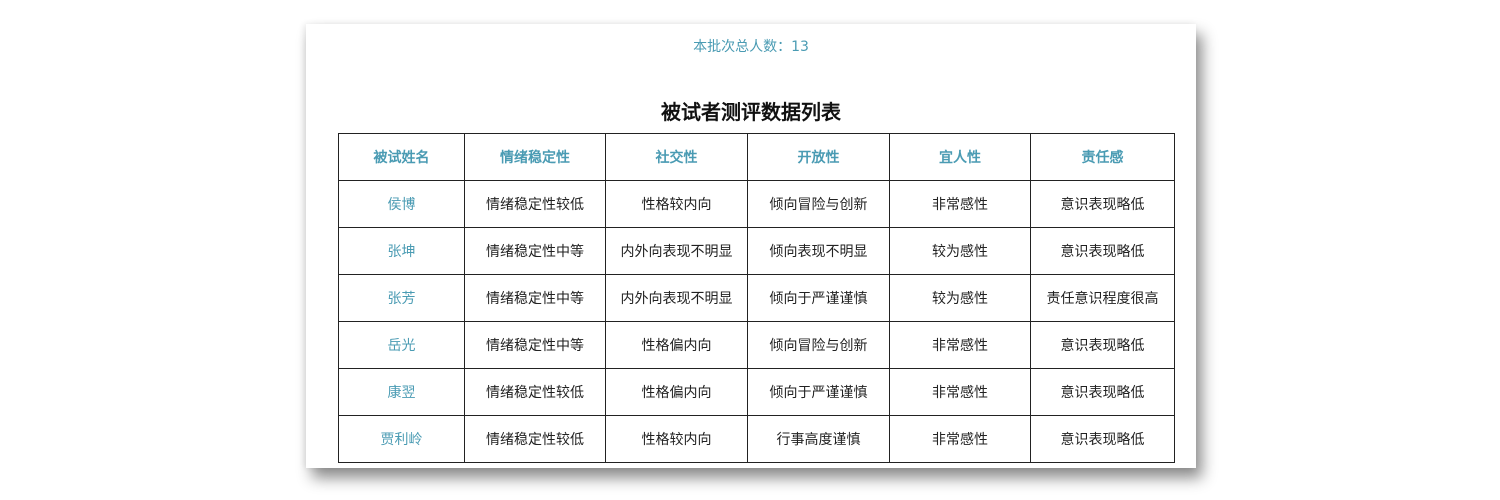 Image resolution: width=1500 pixels, height=500 pixels. Describe the element at coordinates (1102, 157) in the screenshot. I see `column-header-responsibility: 责任感` at that location.